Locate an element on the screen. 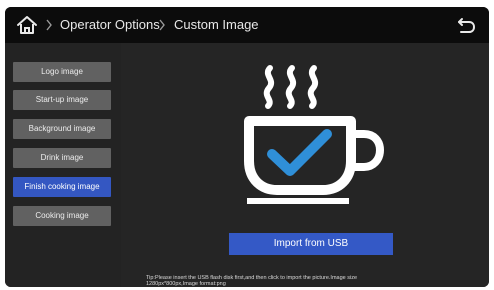 This screenshot has width=494, height=290. top-bar: Operator Options Custom Image is located at coordinates (247, 25).